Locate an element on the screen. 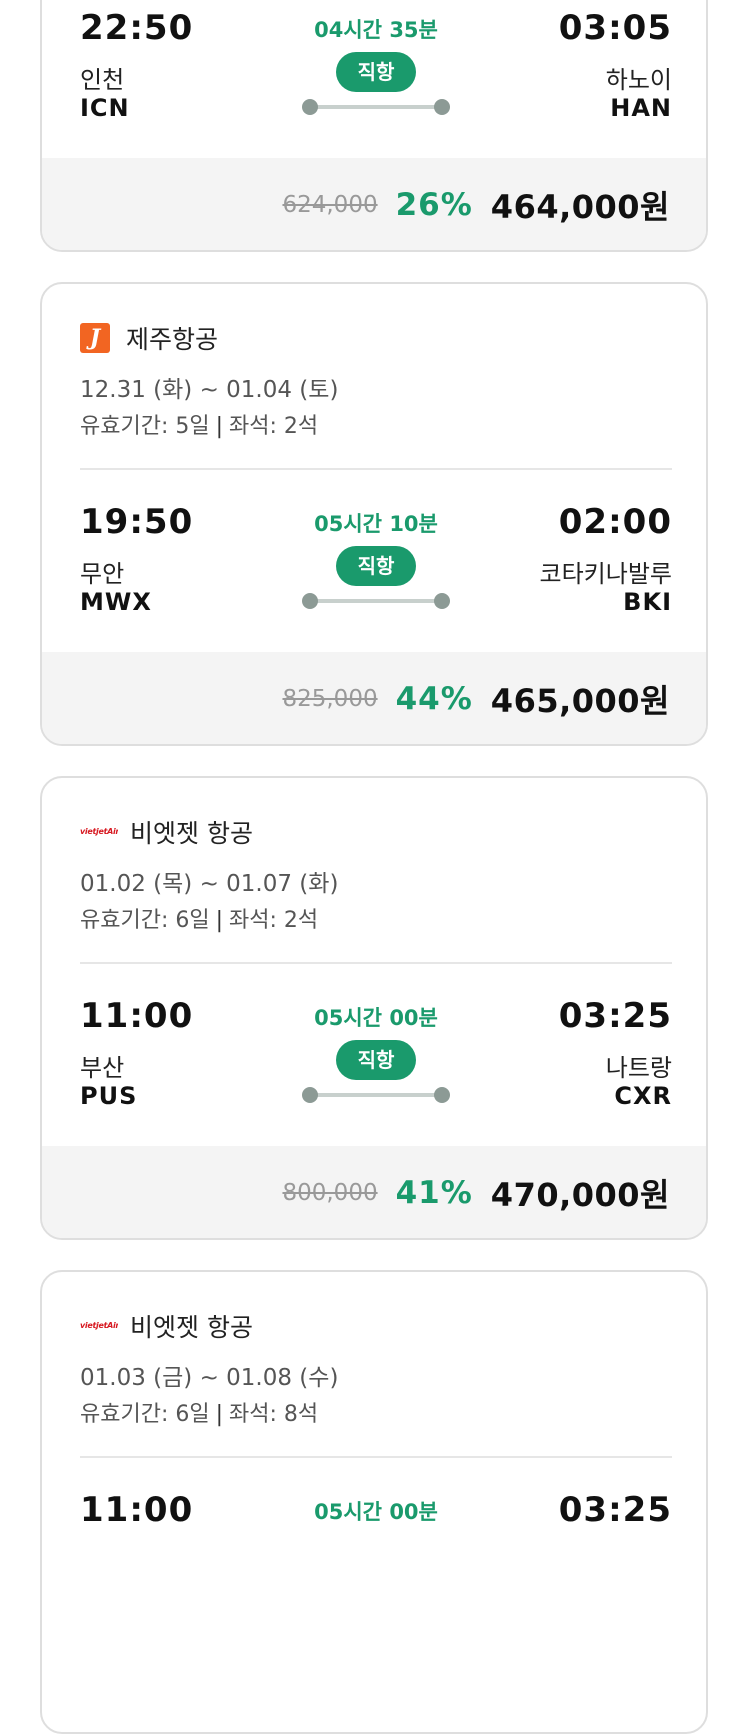  final-price: 464,000원 is located at coordinates (580, 207).